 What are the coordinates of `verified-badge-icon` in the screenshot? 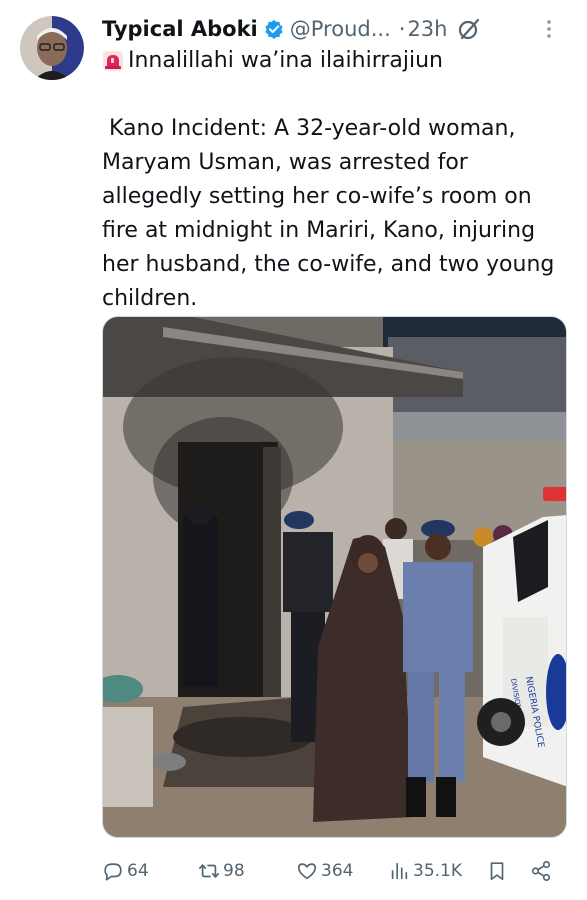 It's located at (274, 29).